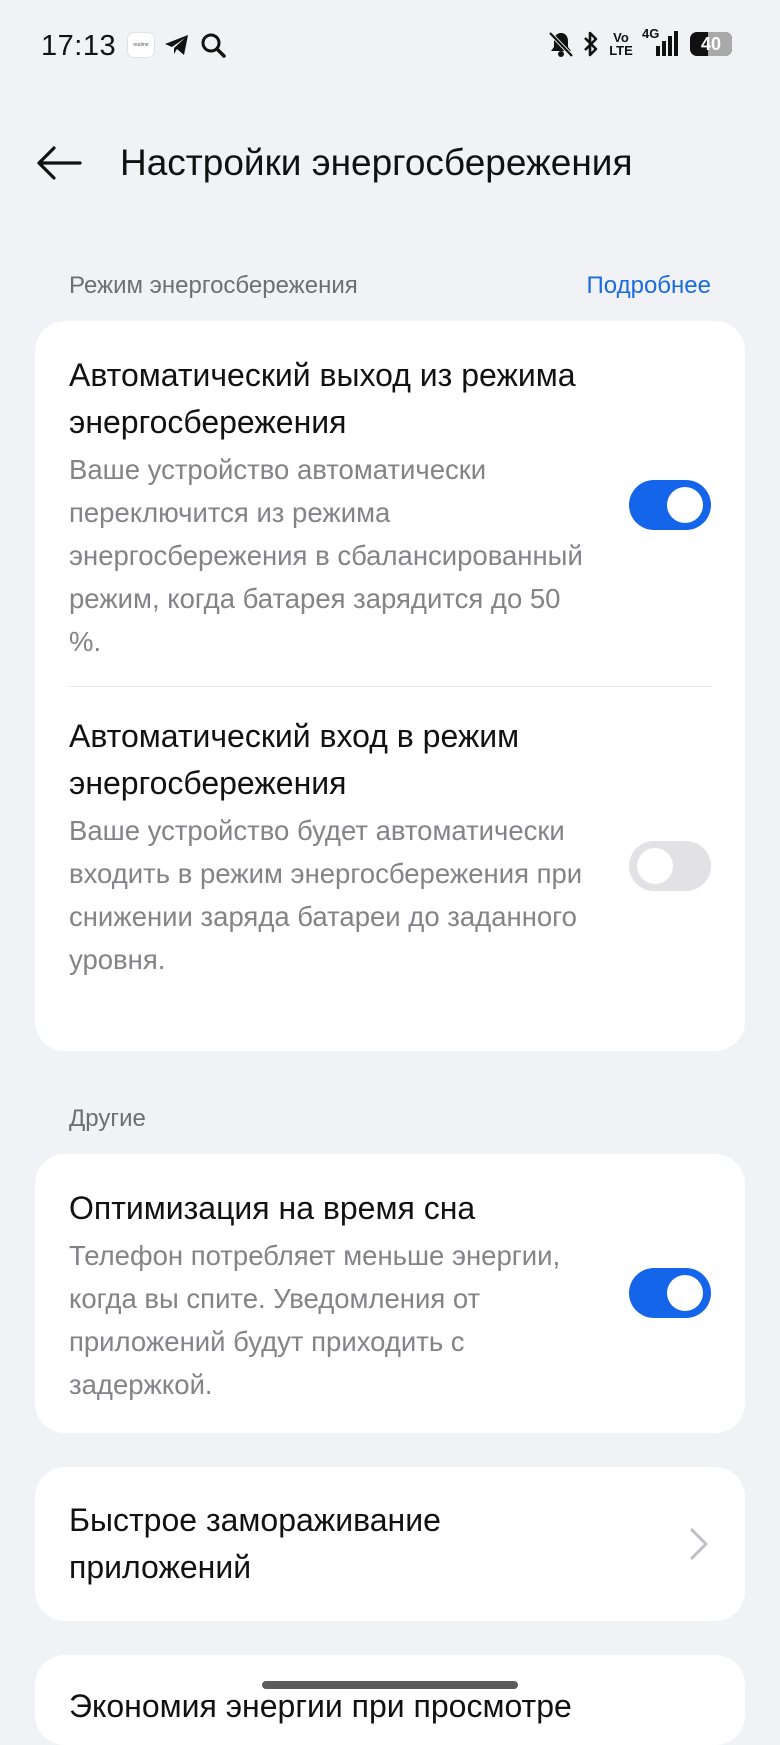  What do you see at coordinates (670, 866) in the screenshot?
I see `auto-enter-toggle` at bounding box center [670, 866].